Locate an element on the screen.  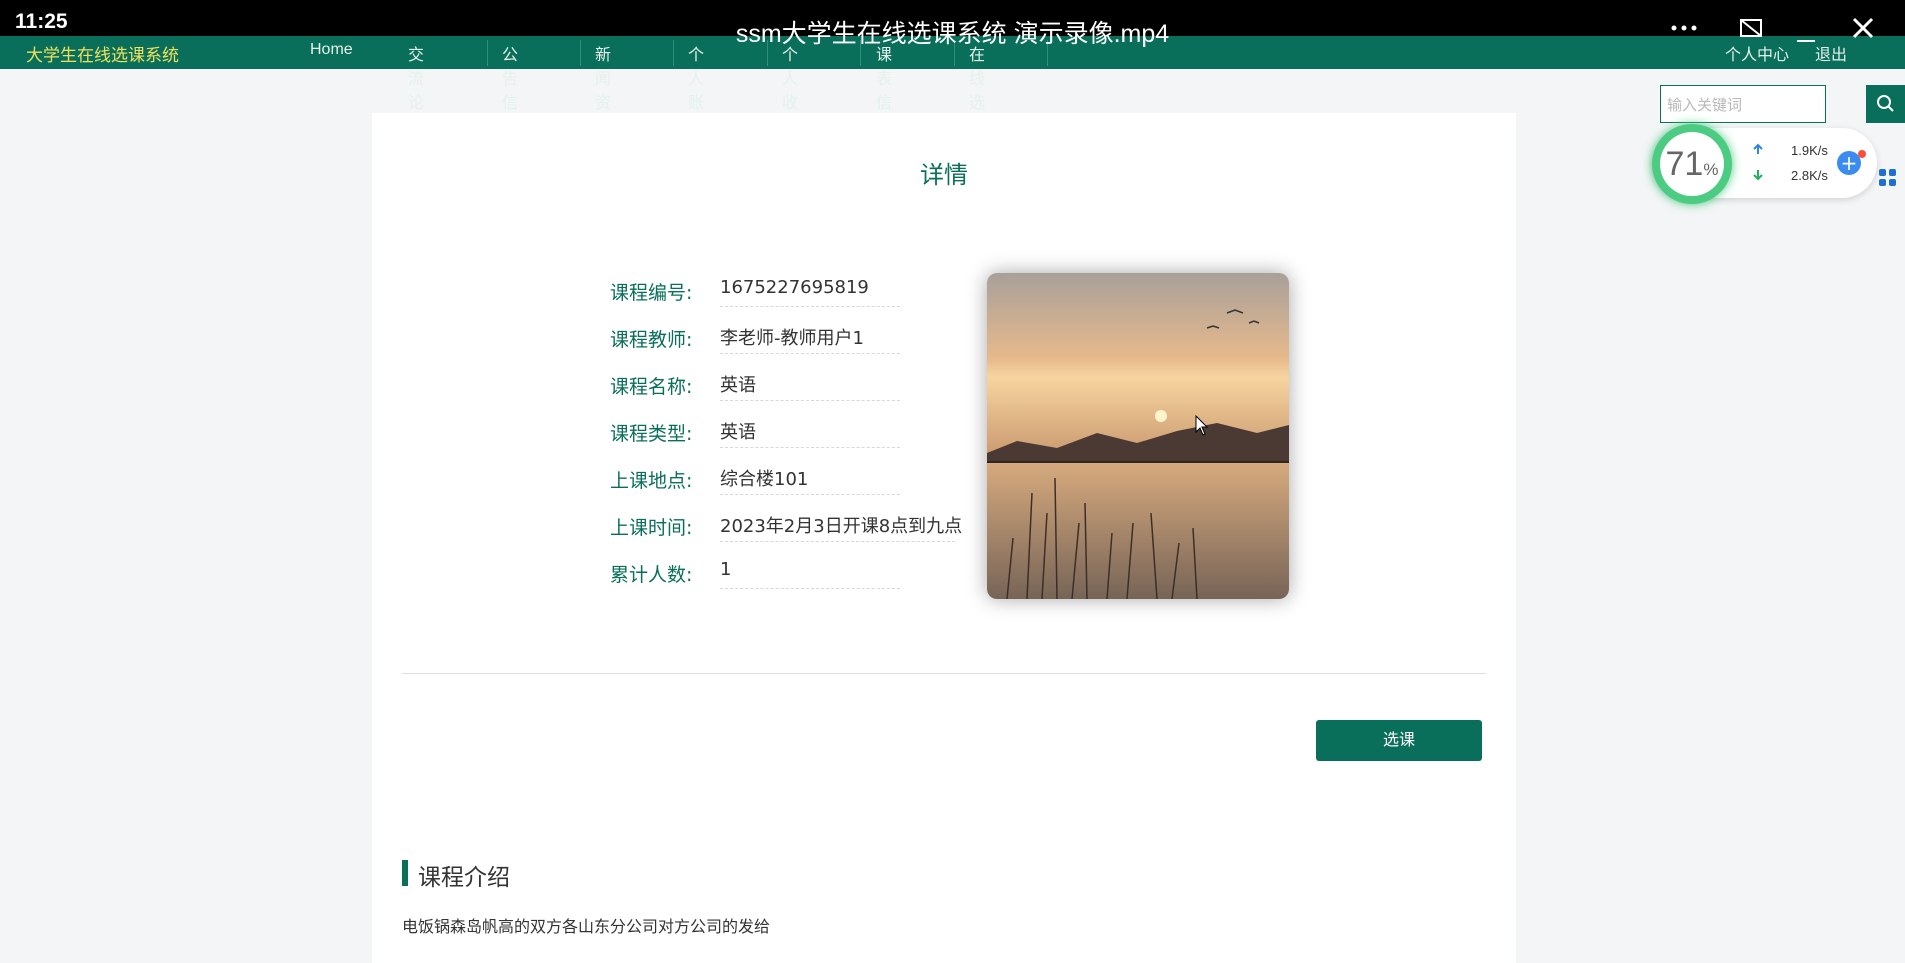
field-value-enrollment: 1 is located at coordinates (810, 572).